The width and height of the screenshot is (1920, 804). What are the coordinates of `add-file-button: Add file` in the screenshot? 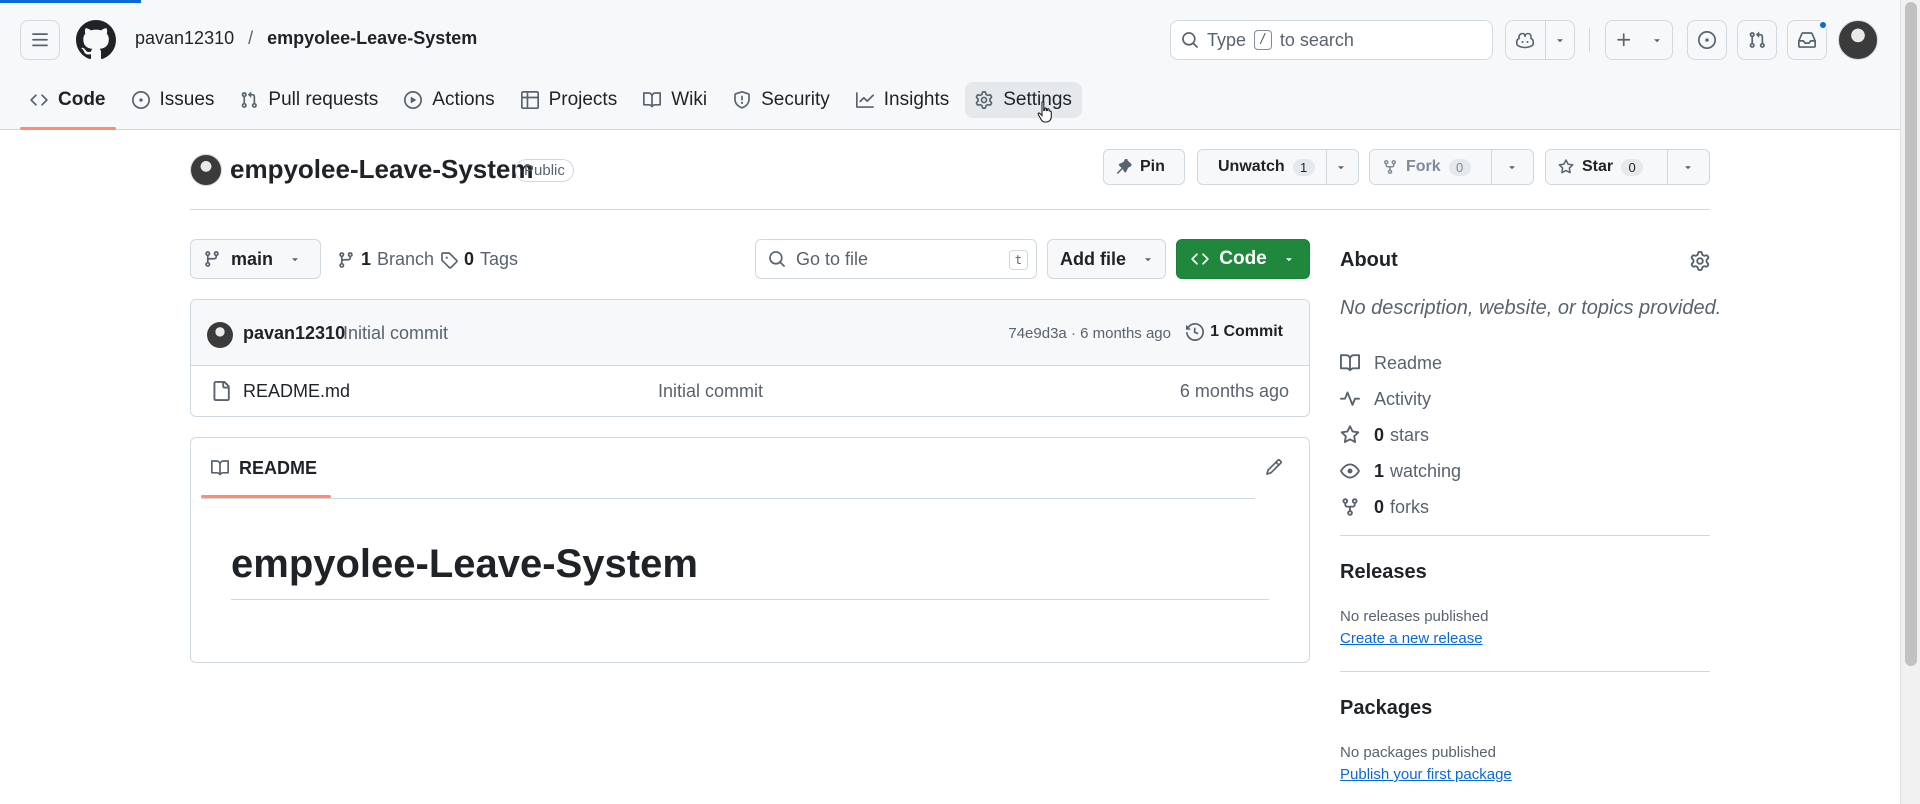 It's located at (1106, 259).